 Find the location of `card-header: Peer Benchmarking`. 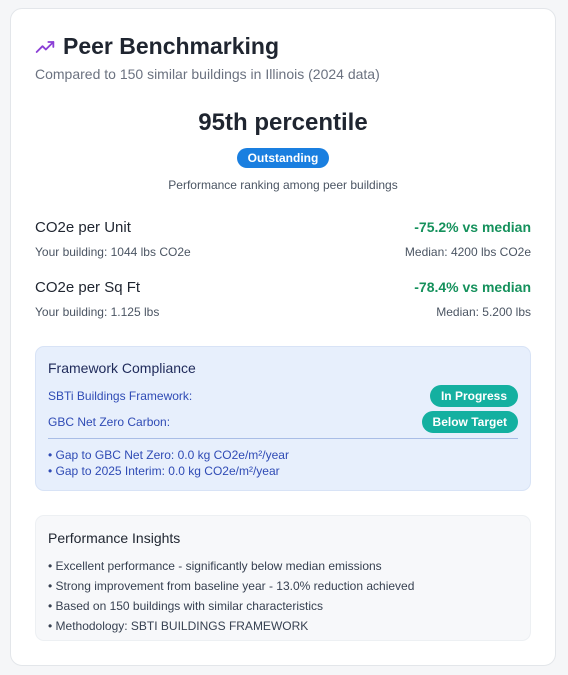

card-header: Peer Benchmarking is located at coordinates (157, 46).